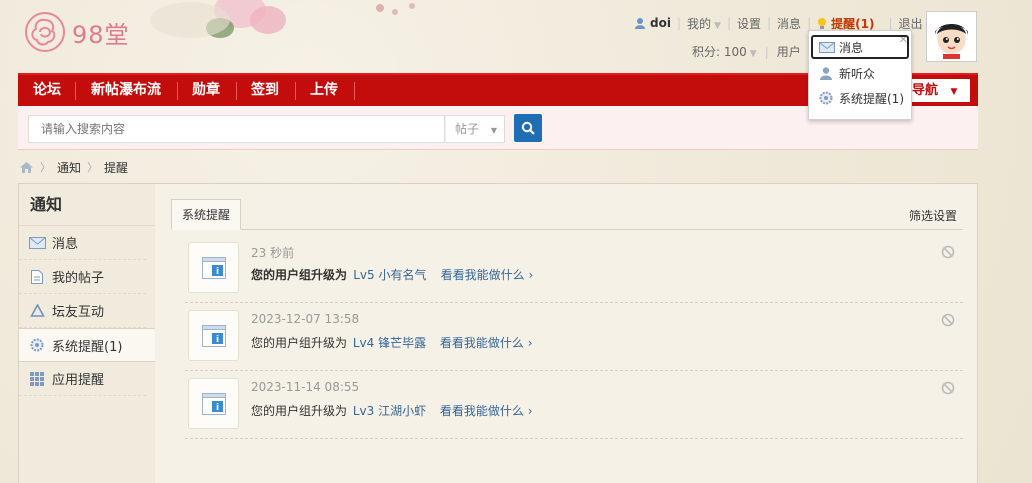 The image size is (1032, 483). Describe the element at coordinates (719, 52) in the screenshot. I see `points-label: 积分: 100` at that location.